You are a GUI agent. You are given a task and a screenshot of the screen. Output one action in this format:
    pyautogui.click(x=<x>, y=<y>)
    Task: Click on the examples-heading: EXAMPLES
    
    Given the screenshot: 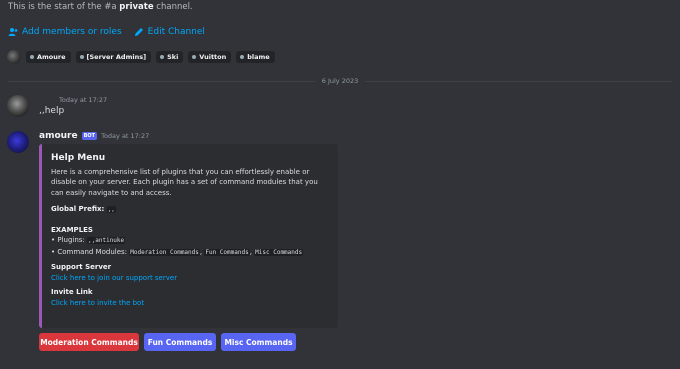 What is the action you would take?
    pyautogui.click(x=72, y=229)
    